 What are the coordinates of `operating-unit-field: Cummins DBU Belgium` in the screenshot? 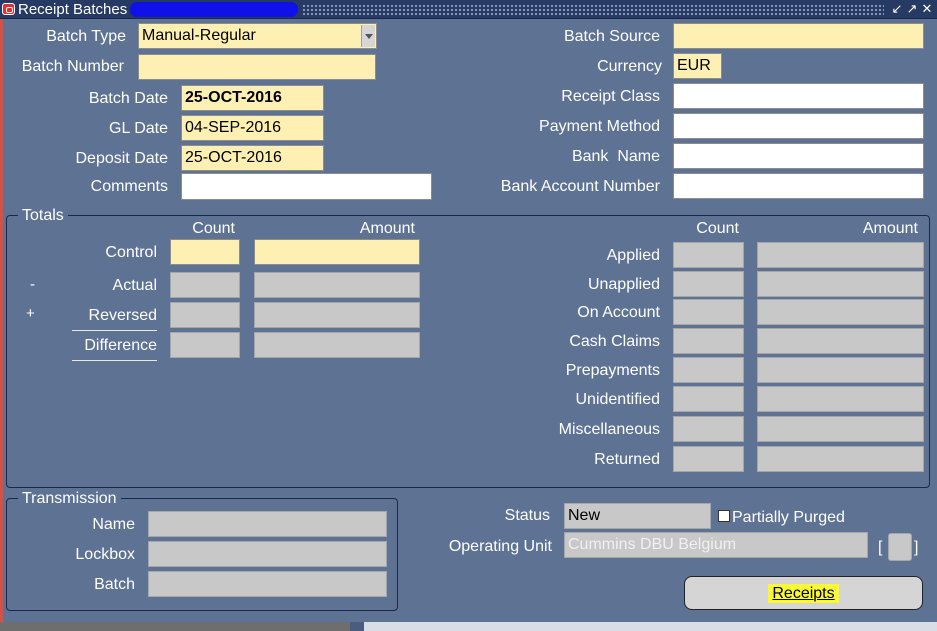 It's located at (716, 545).